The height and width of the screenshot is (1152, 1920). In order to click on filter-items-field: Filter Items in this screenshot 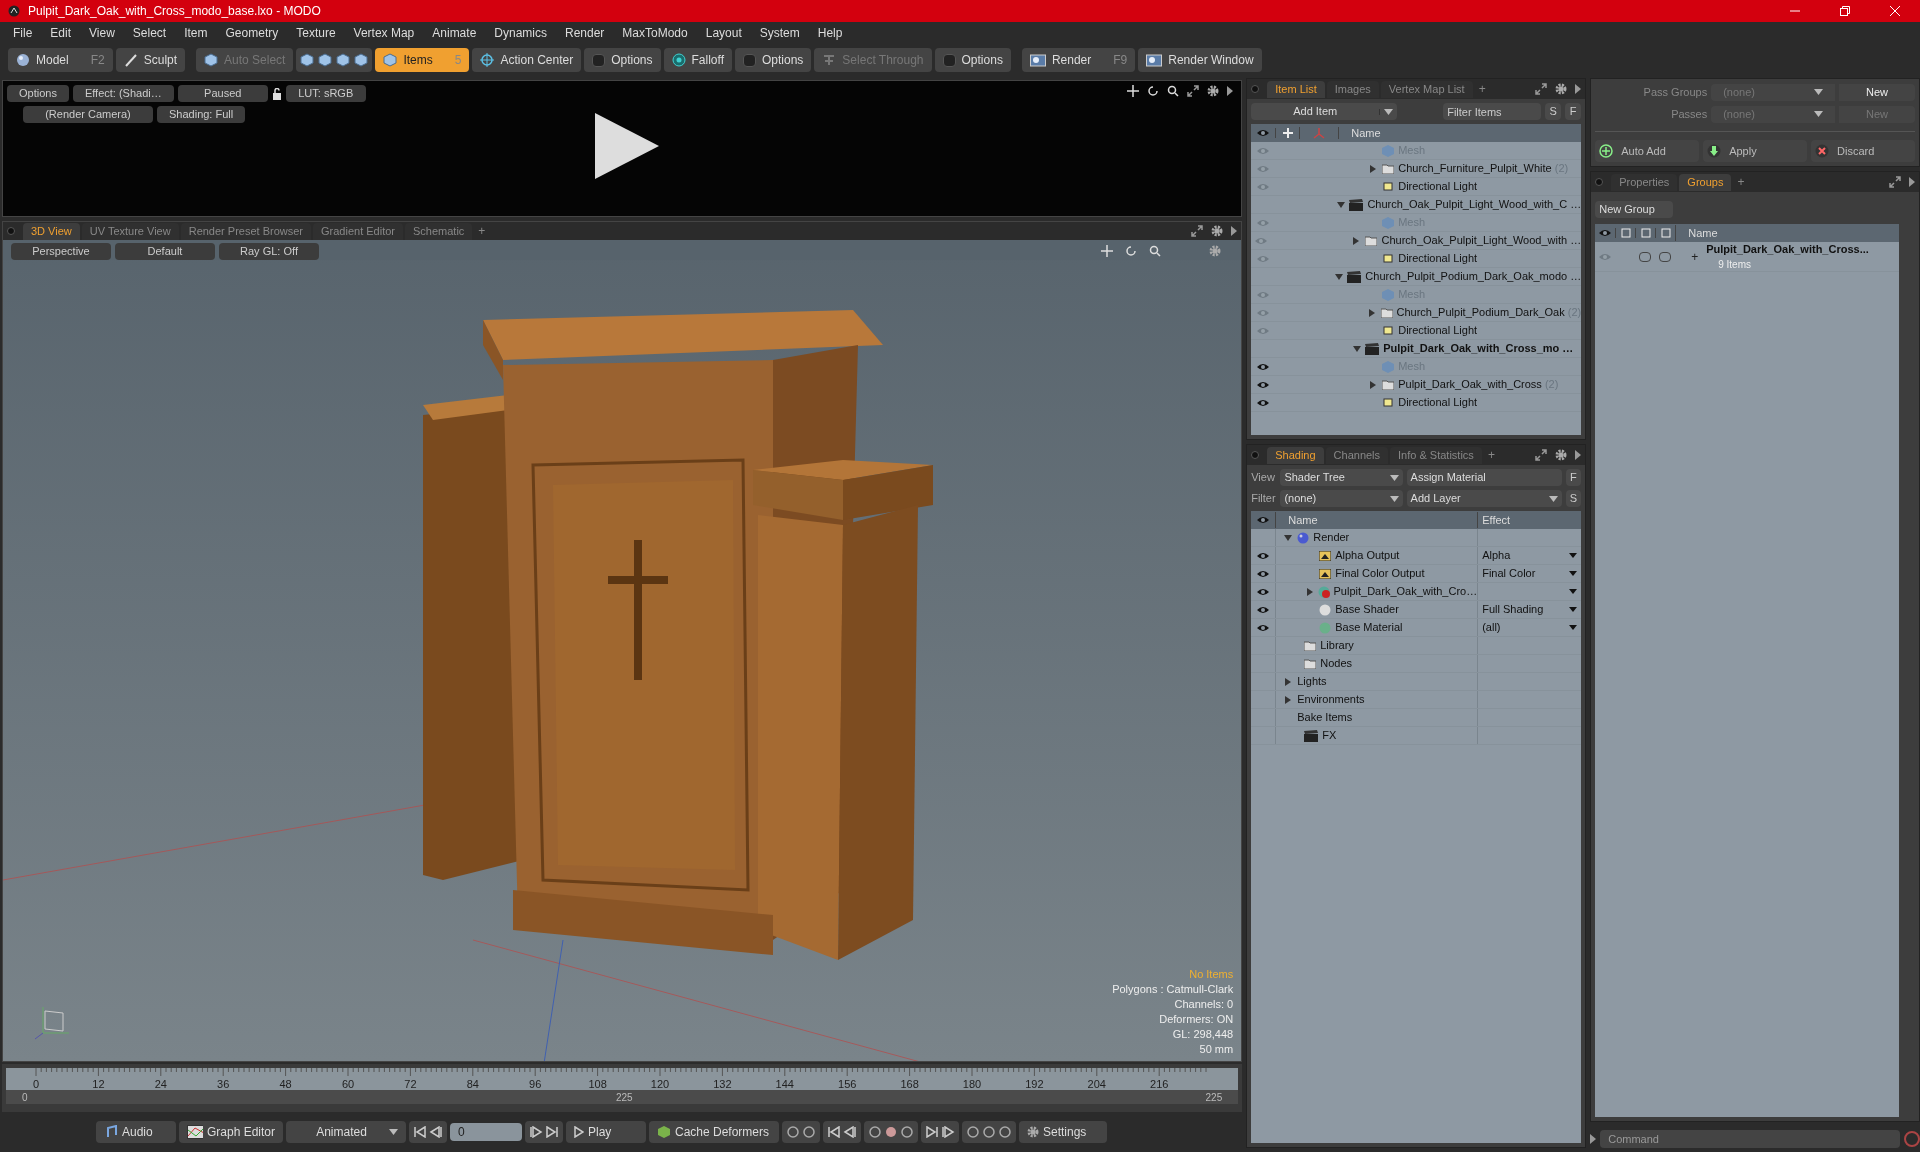, I will do `click(1492, 111)`.